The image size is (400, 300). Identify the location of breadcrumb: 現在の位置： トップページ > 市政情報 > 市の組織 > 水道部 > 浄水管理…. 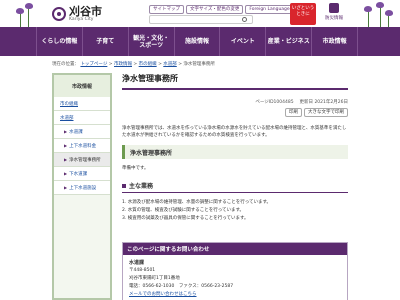
(133, 64).